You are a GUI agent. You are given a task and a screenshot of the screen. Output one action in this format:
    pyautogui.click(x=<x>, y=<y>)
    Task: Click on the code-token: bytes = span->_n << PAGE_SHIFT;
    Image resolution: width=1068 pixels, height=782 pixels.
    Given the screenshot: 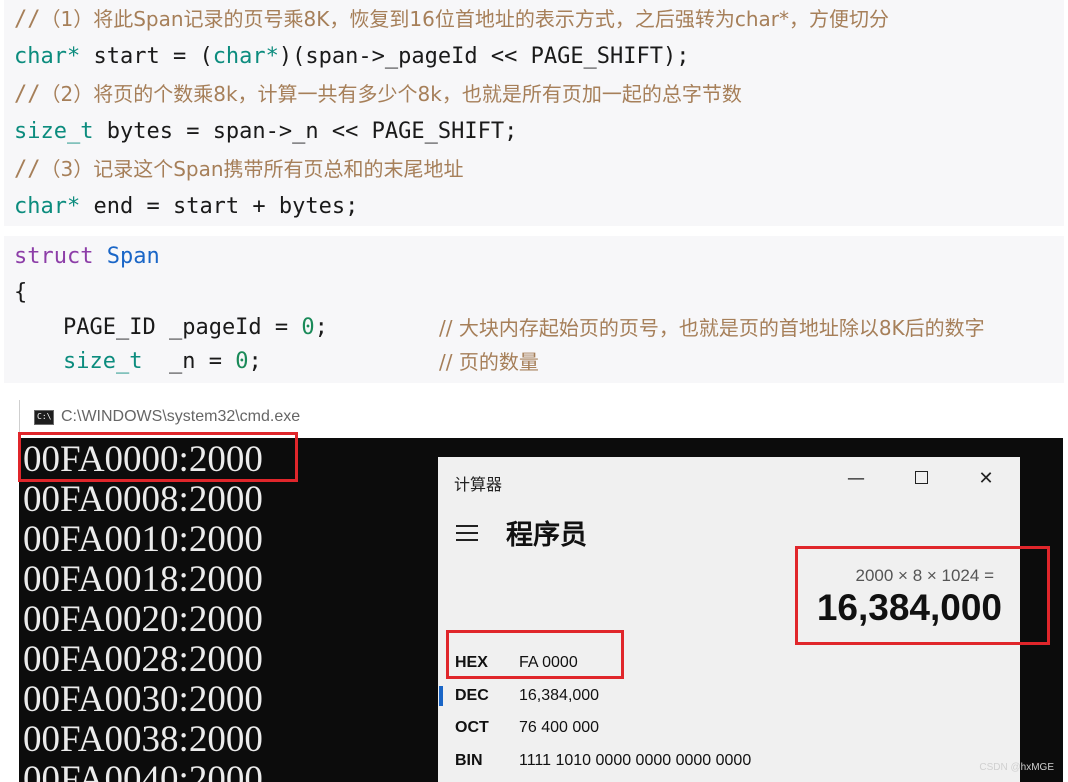 What is the action you would take?
    pyautogui.click(x=305, y=131)
    